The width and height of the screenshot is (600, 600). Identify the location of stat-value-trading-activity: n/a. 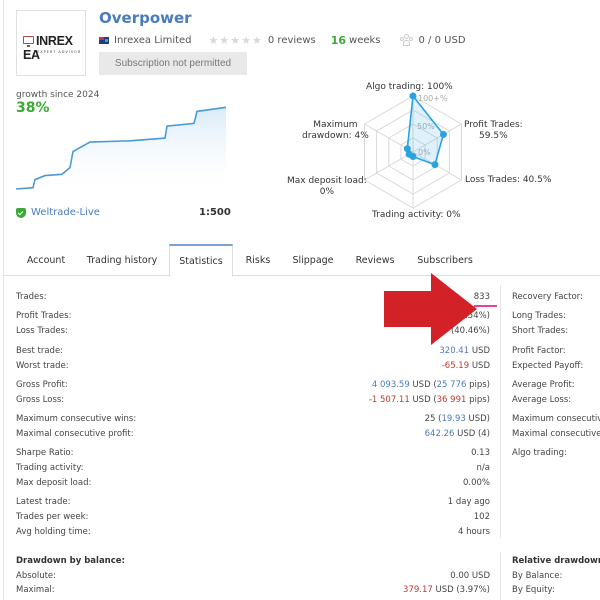
(483, 468).